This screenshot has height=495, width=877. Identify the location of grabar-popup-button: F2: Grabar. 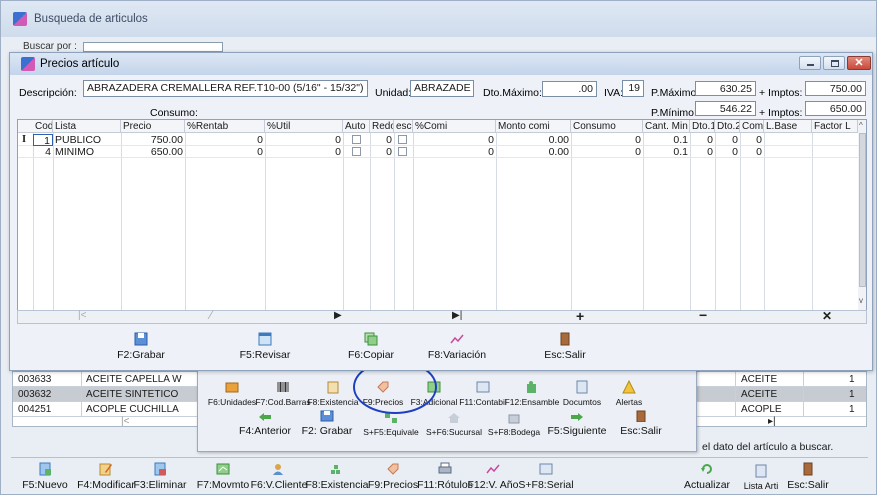
(327, 423).